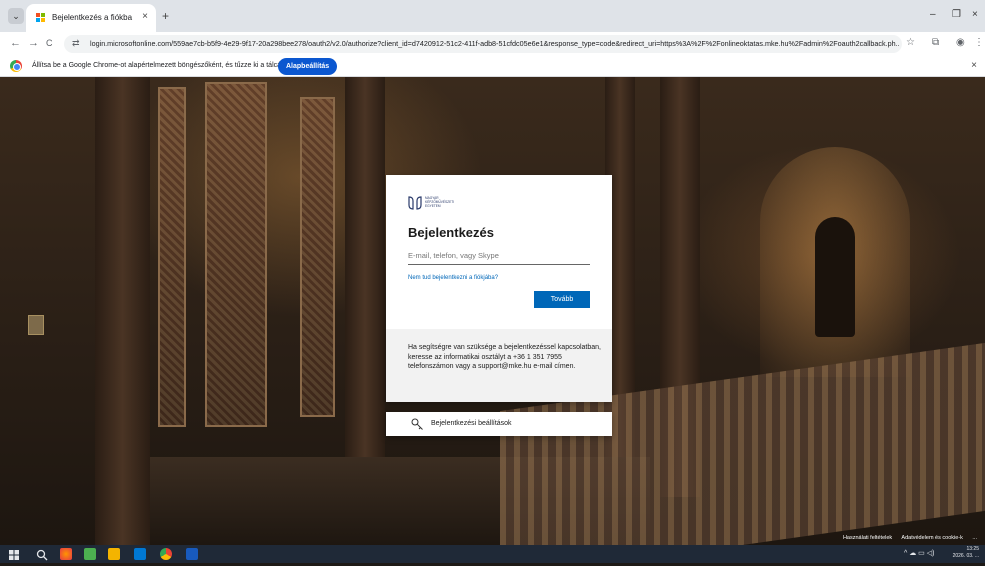  What do you see at coordinates (492, 16) in the screenshot?
I see `browser-tabstrip: ⌄ Bejelentkezés a fiókba × + – ❐ ×` at bounding box center [492, 16].